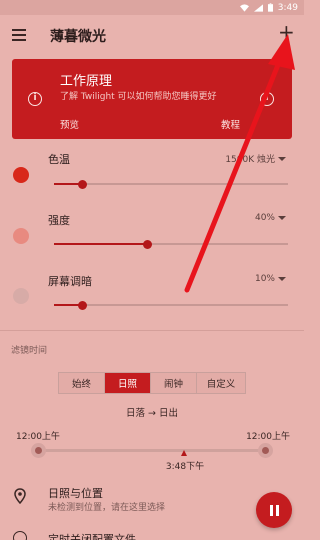  What do you see at coordinates (107, 508) in the screenshot?
I see `location-subtitle: 未检测到位置，请在这里选择` at bounding box center [107, 508].